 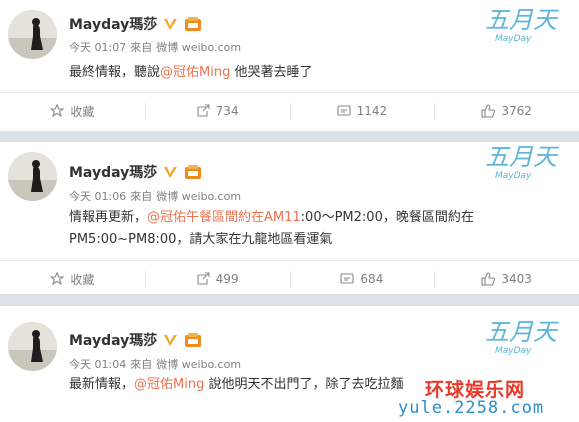 I want to click on action-bar: 收藏 499 684 3403, so click(x=289, y=278).